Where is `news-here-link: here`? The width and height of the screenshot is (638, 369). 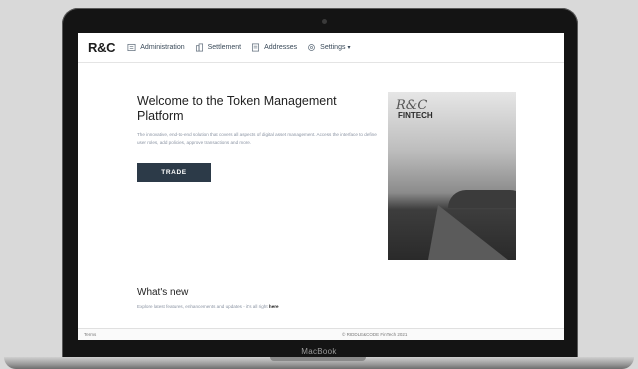
news-here-link: here is located at coordinates (274, 306).